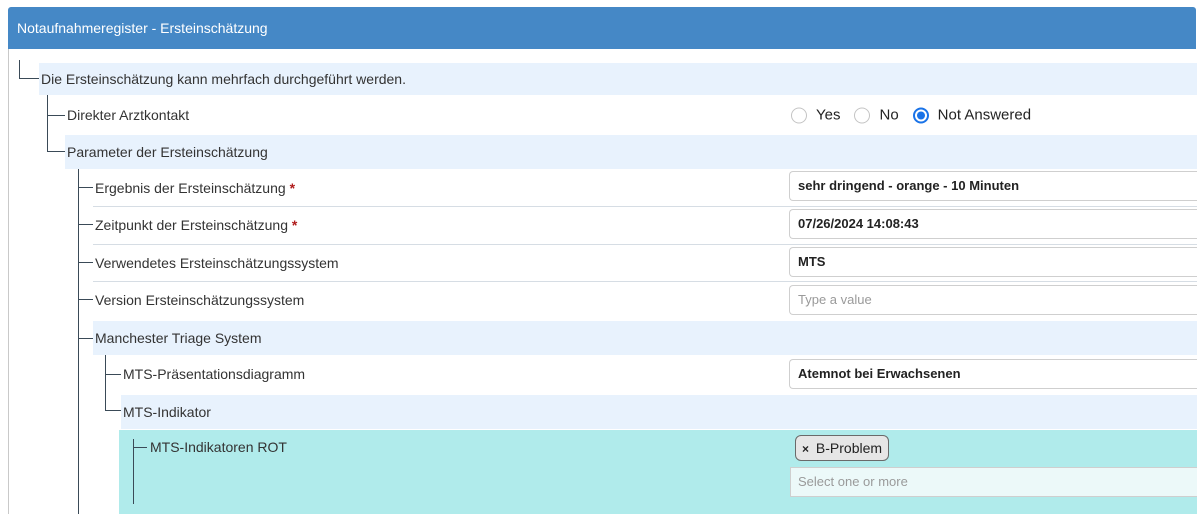  I want to click on params-row: Parameter der Ersteinschätzung, so click(631, 152).